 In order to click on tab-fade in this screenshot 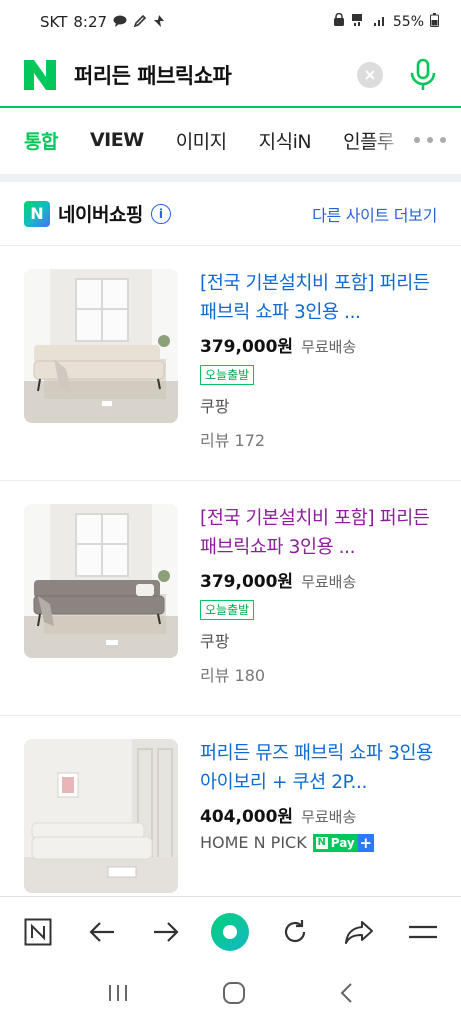, I will do `click(389, 140)`.